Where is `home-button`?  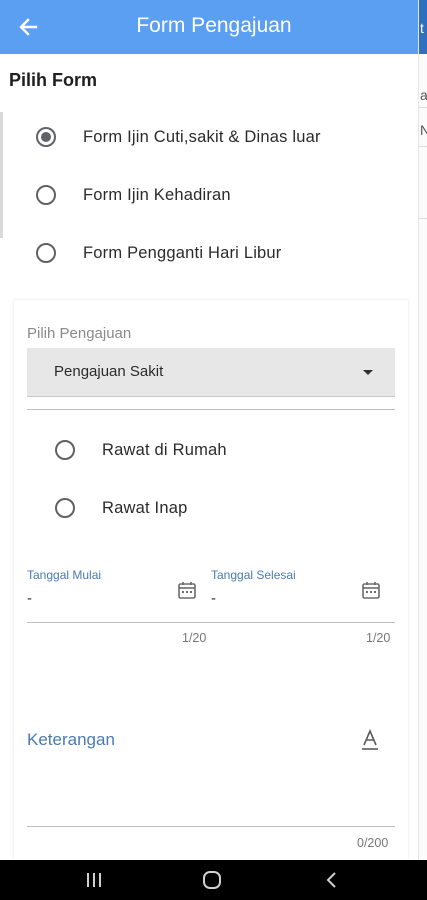
home-button is located at coordinates (212, 880).